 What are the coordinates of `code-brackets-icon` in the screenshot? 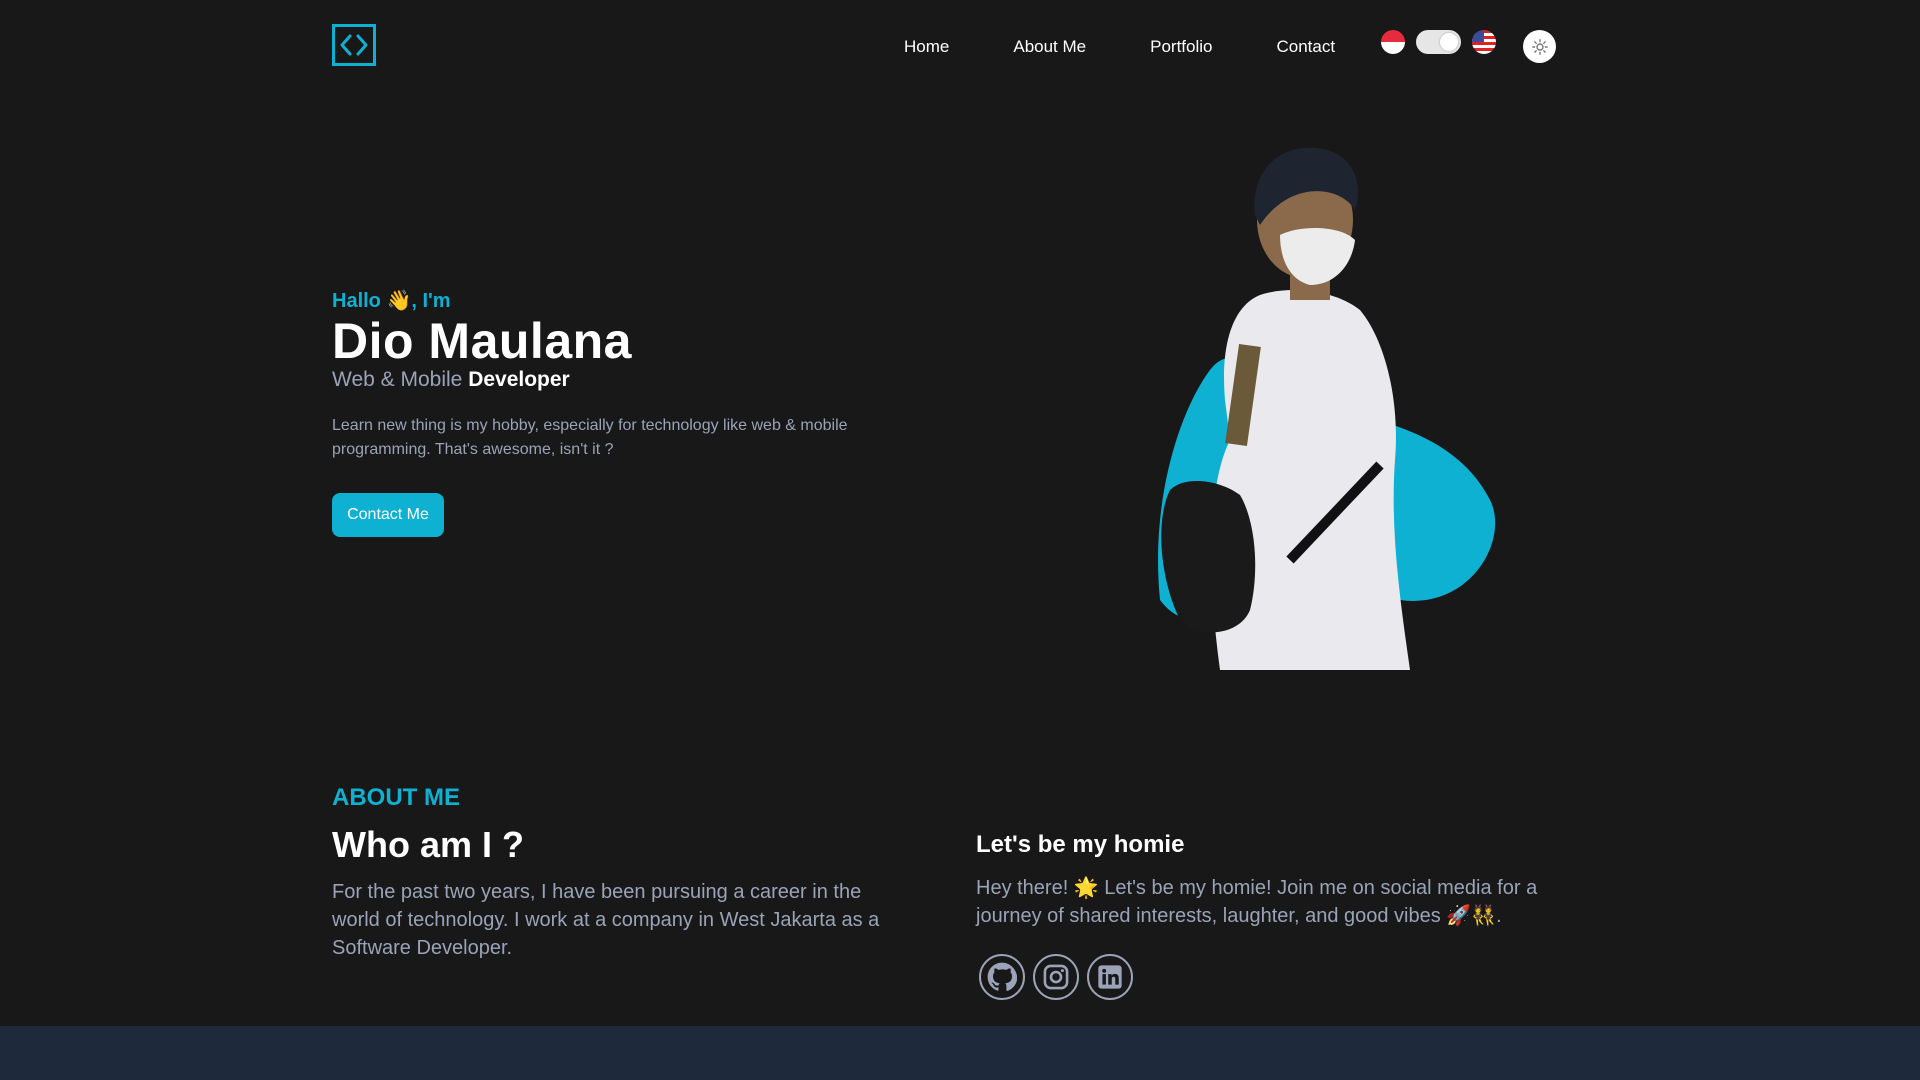 It's located at (354, 45).